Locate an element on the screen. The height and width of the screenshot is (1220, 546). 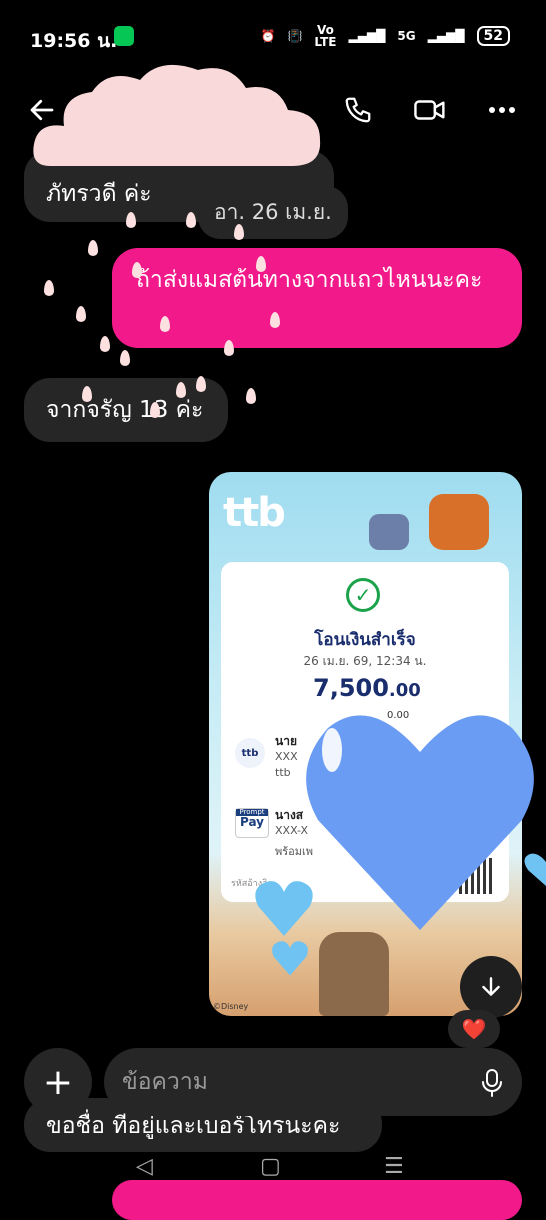
blue-heart-sticker is located at coordinates (420, 822).